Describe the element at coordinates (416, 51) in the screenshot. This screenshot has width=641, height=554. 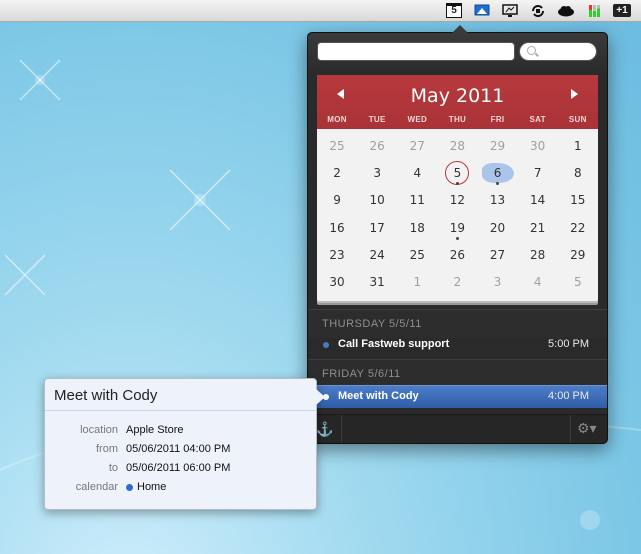
I see `quick-add-input` at that location.